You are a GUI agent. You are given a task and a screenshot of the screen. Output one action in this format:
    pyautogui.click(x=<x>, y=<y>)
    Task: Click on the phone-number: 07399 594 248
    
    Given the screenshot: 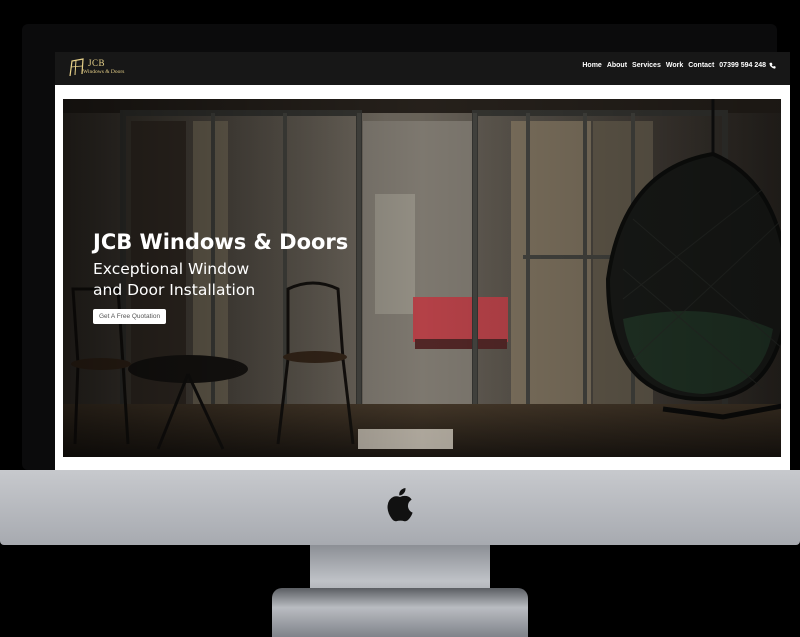 What is the action you would take?
    pyautogui.click(x=742, y=65)
    